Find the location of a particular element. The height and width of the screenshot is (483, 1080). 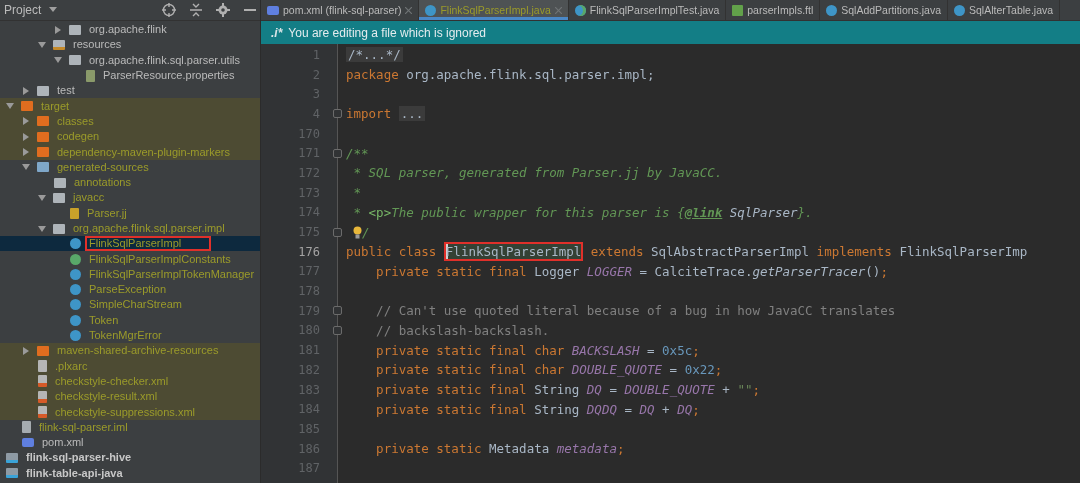

panel-title: Project is located at coordinates (23, 10).